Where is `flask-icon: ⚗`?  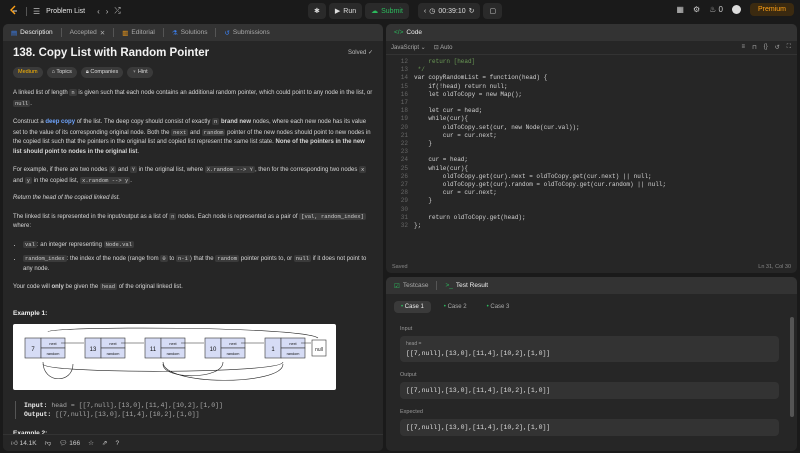 flask-icon: ⚗ is located at coordinates (174, 33).